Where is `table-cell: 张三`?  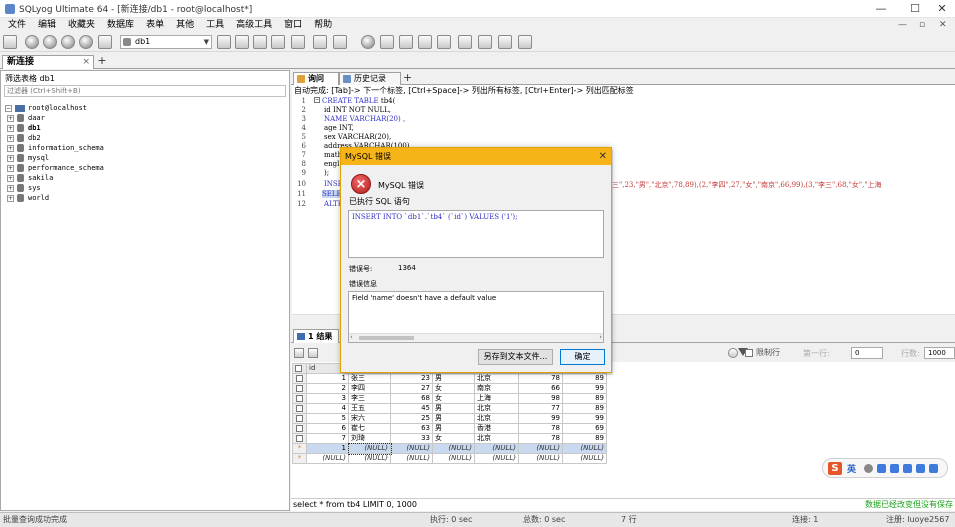
table-cell: 张三 is located at coordinates (369, 378).